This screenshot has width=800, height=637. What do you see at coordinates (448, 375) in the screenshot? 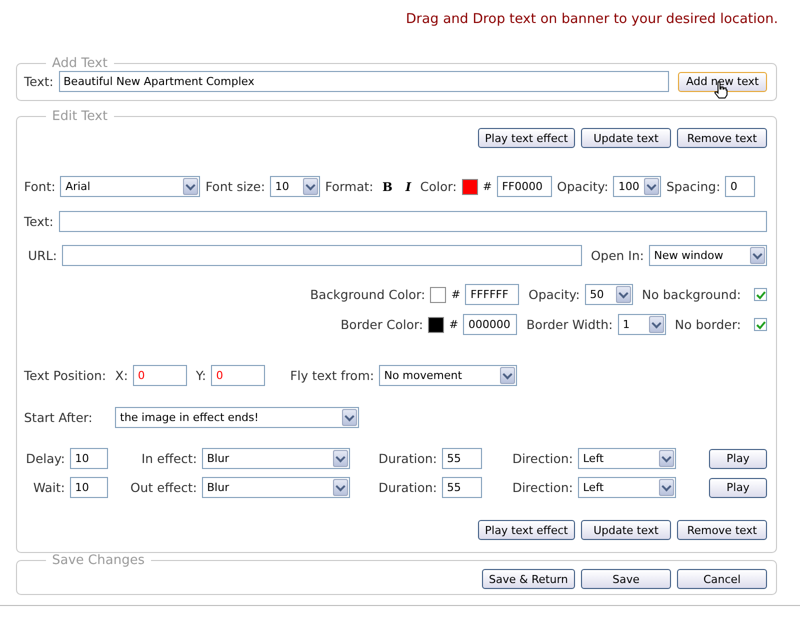
I see `fly-from-dropdown: No movement` at bounding box center [448, 375].